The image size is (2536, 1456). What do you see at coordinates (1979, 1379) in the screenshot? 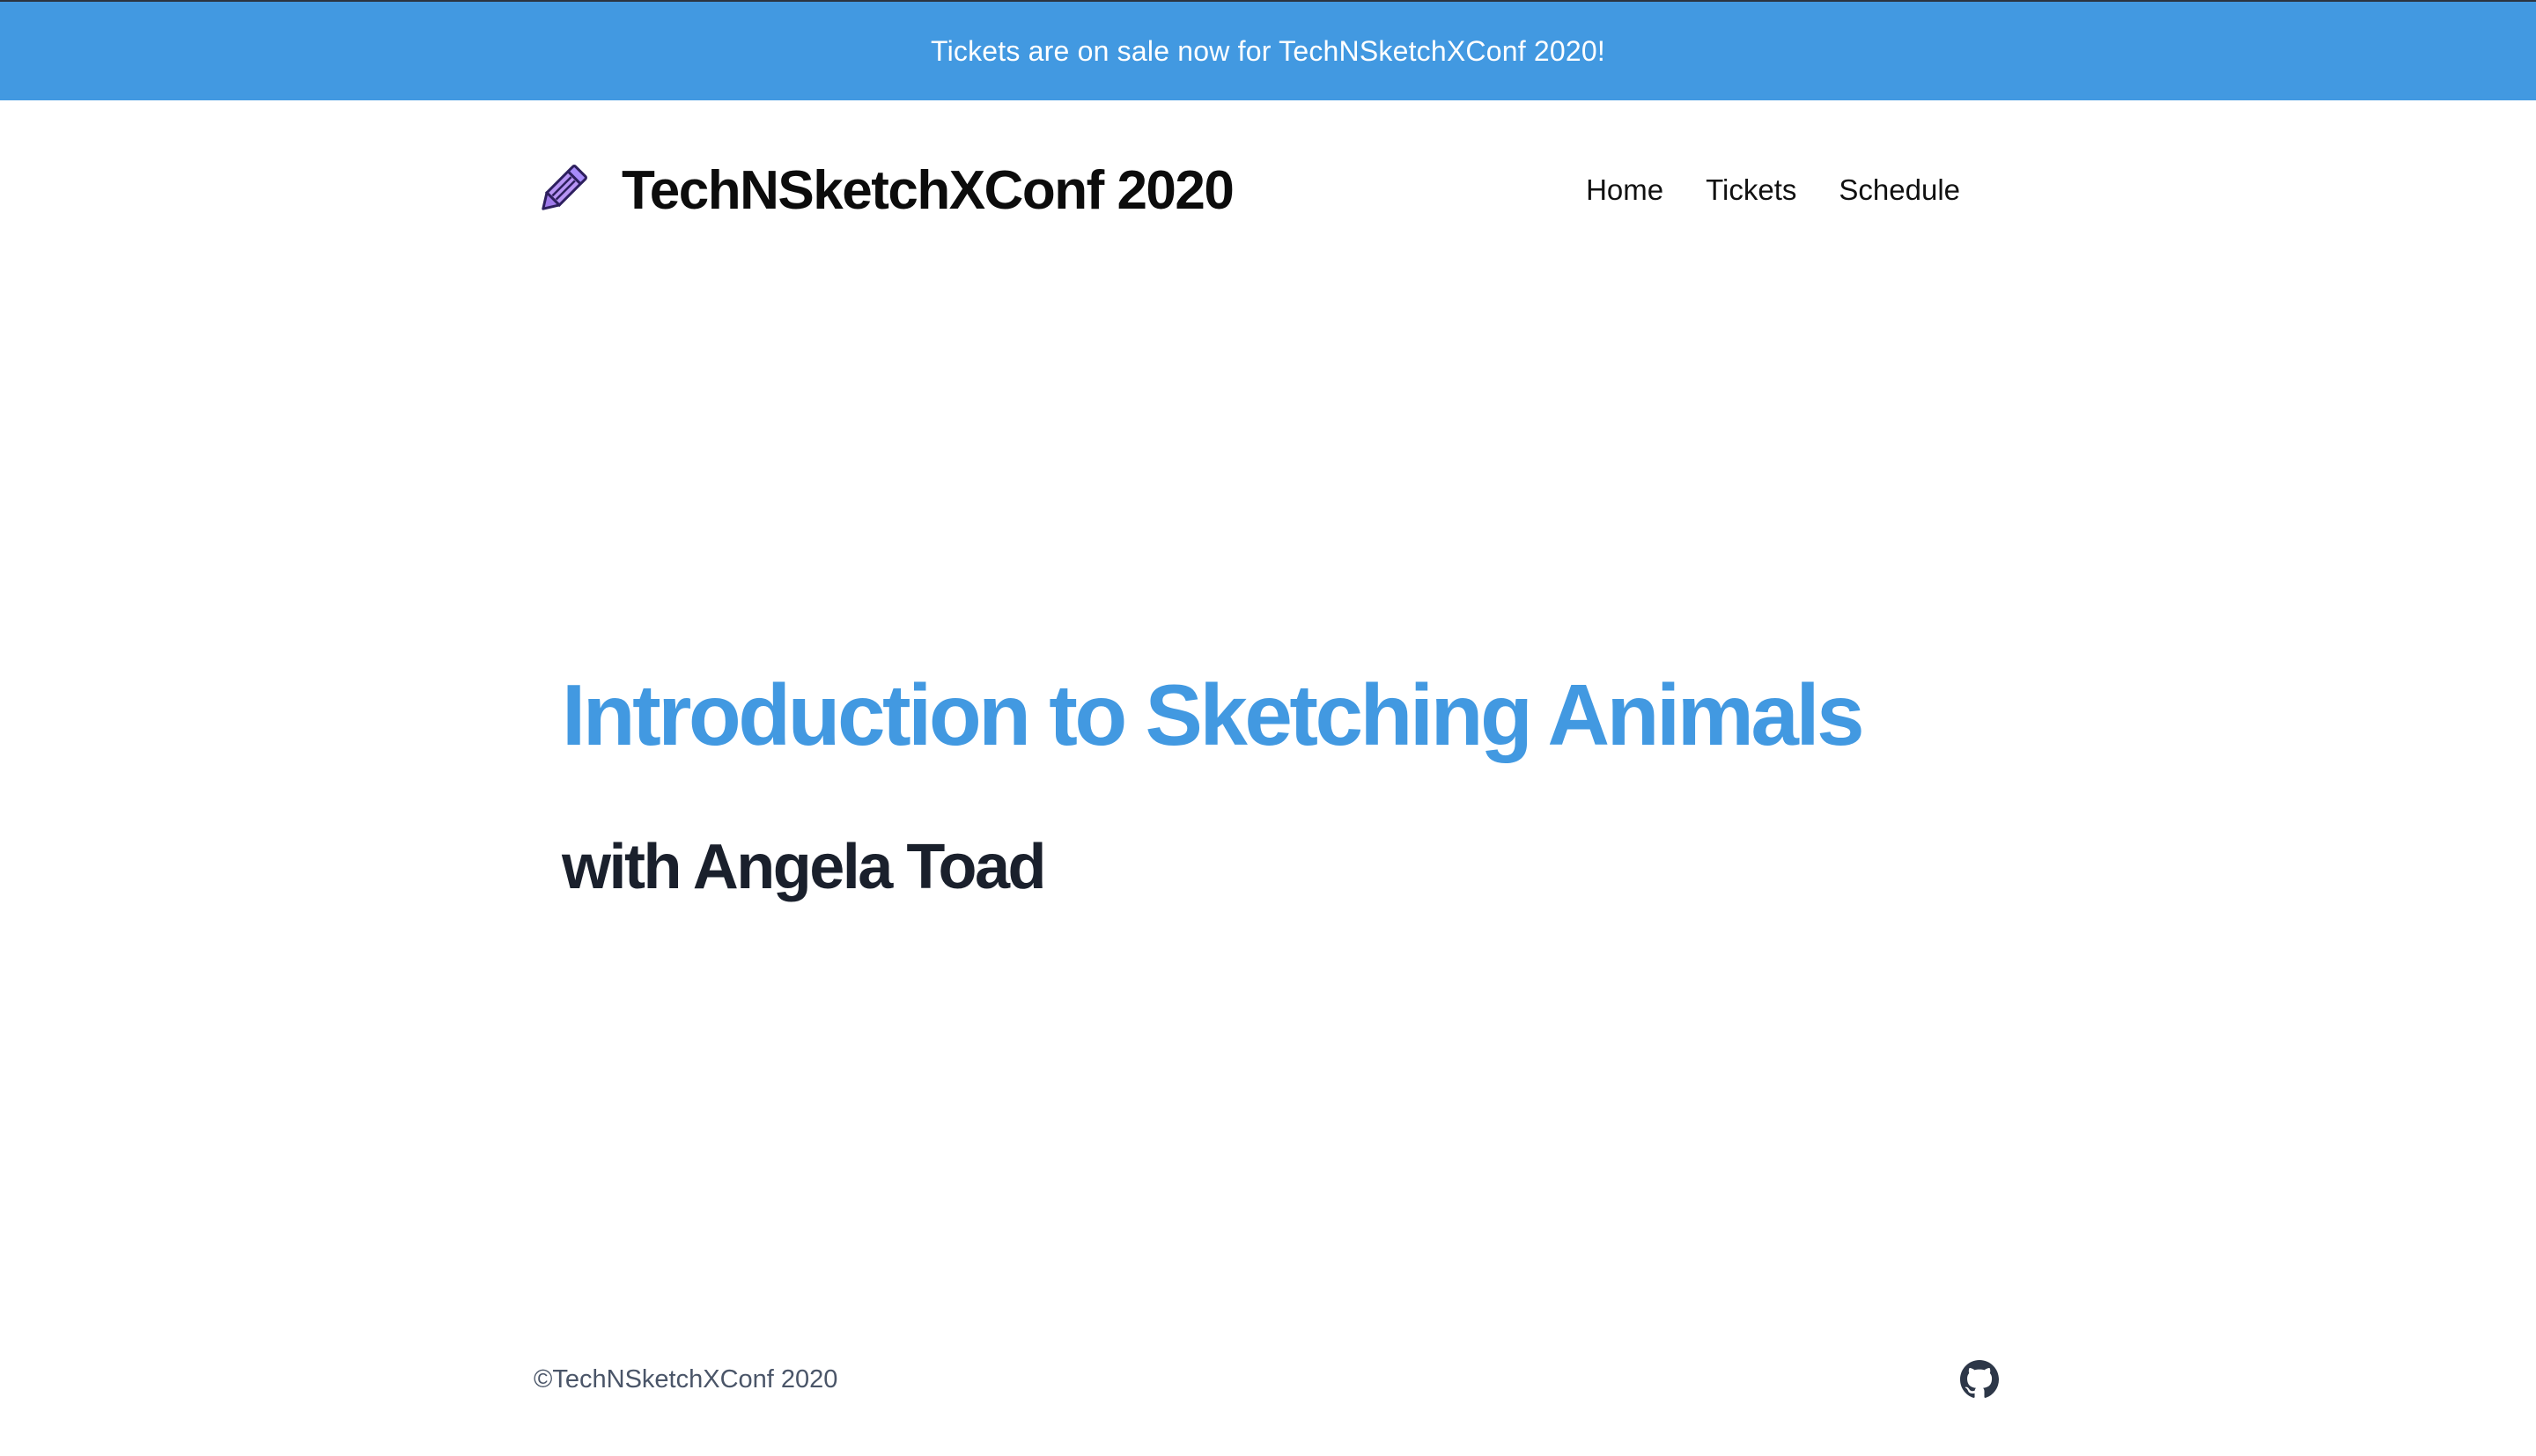
I see `github-icon` at bounding box center [1979, 1379].